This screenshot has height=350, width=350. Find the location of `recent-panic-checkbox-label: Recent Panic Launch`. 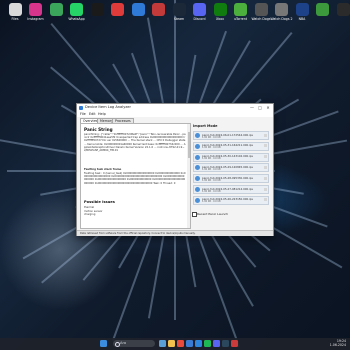

recent-panic-checkbox-label: Recent Panic Launch is located at coordinates (213, 213).